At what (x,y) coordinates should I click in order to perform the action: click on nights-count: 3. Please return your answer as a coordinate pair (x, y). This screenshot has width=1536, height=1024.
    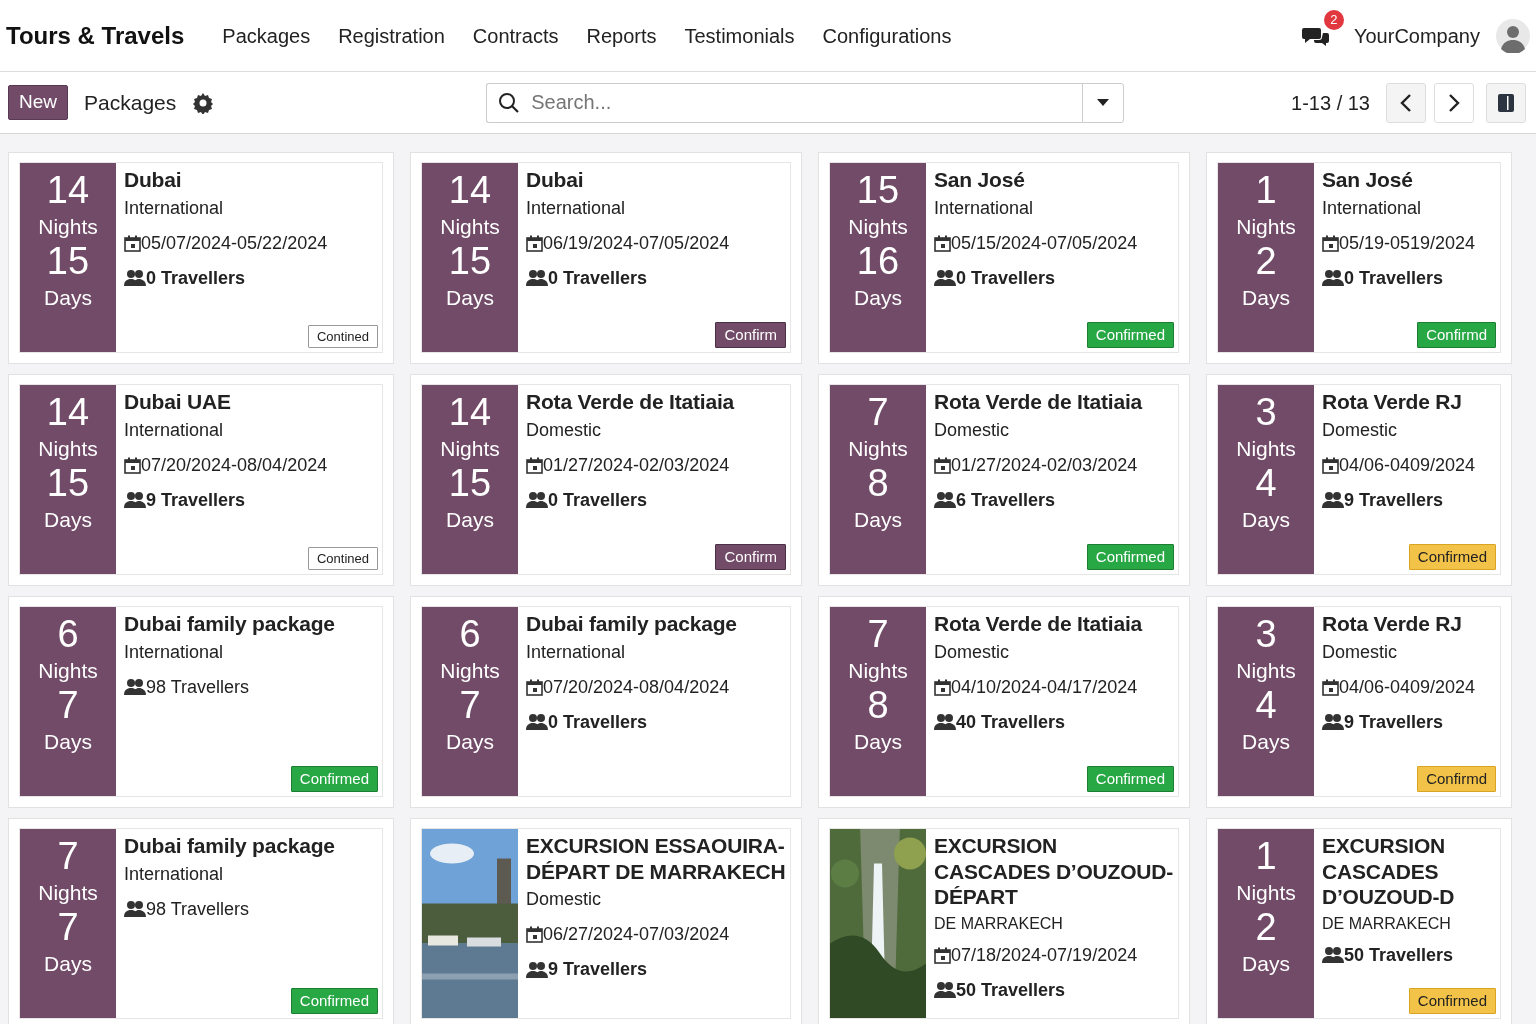
    Looking at the image, I should click on (1266, 635).